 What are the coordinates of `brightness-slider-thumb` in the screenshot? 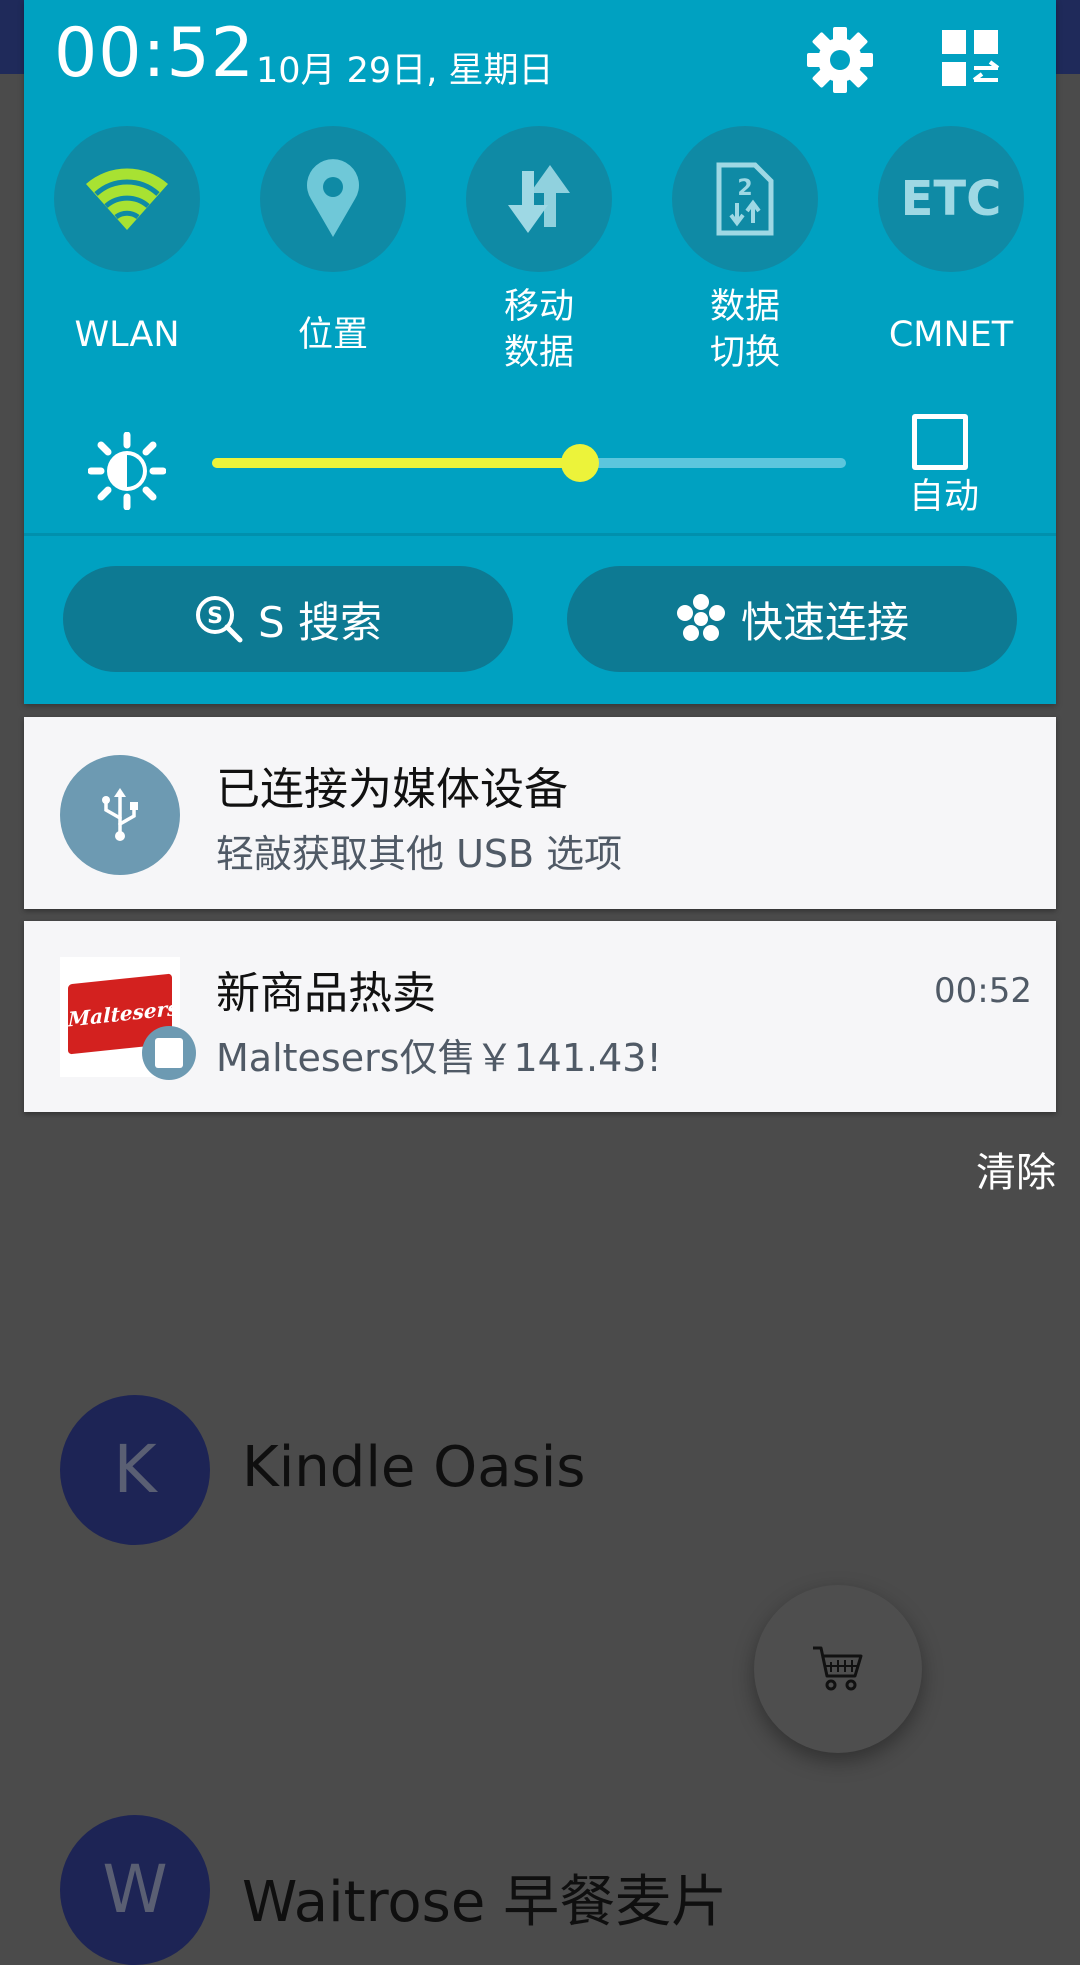 It's located at (579, 463).